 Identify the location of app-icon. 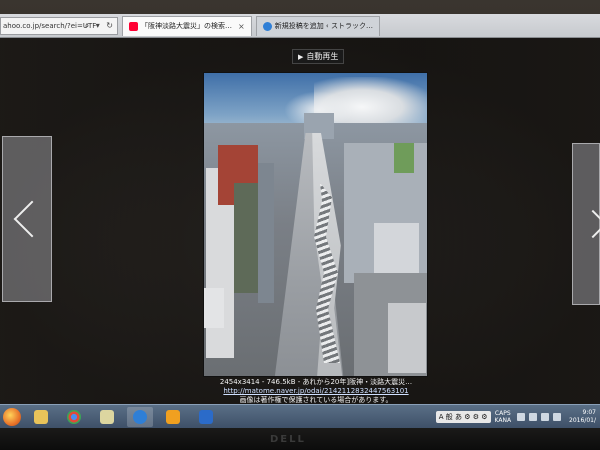
(107, 416).